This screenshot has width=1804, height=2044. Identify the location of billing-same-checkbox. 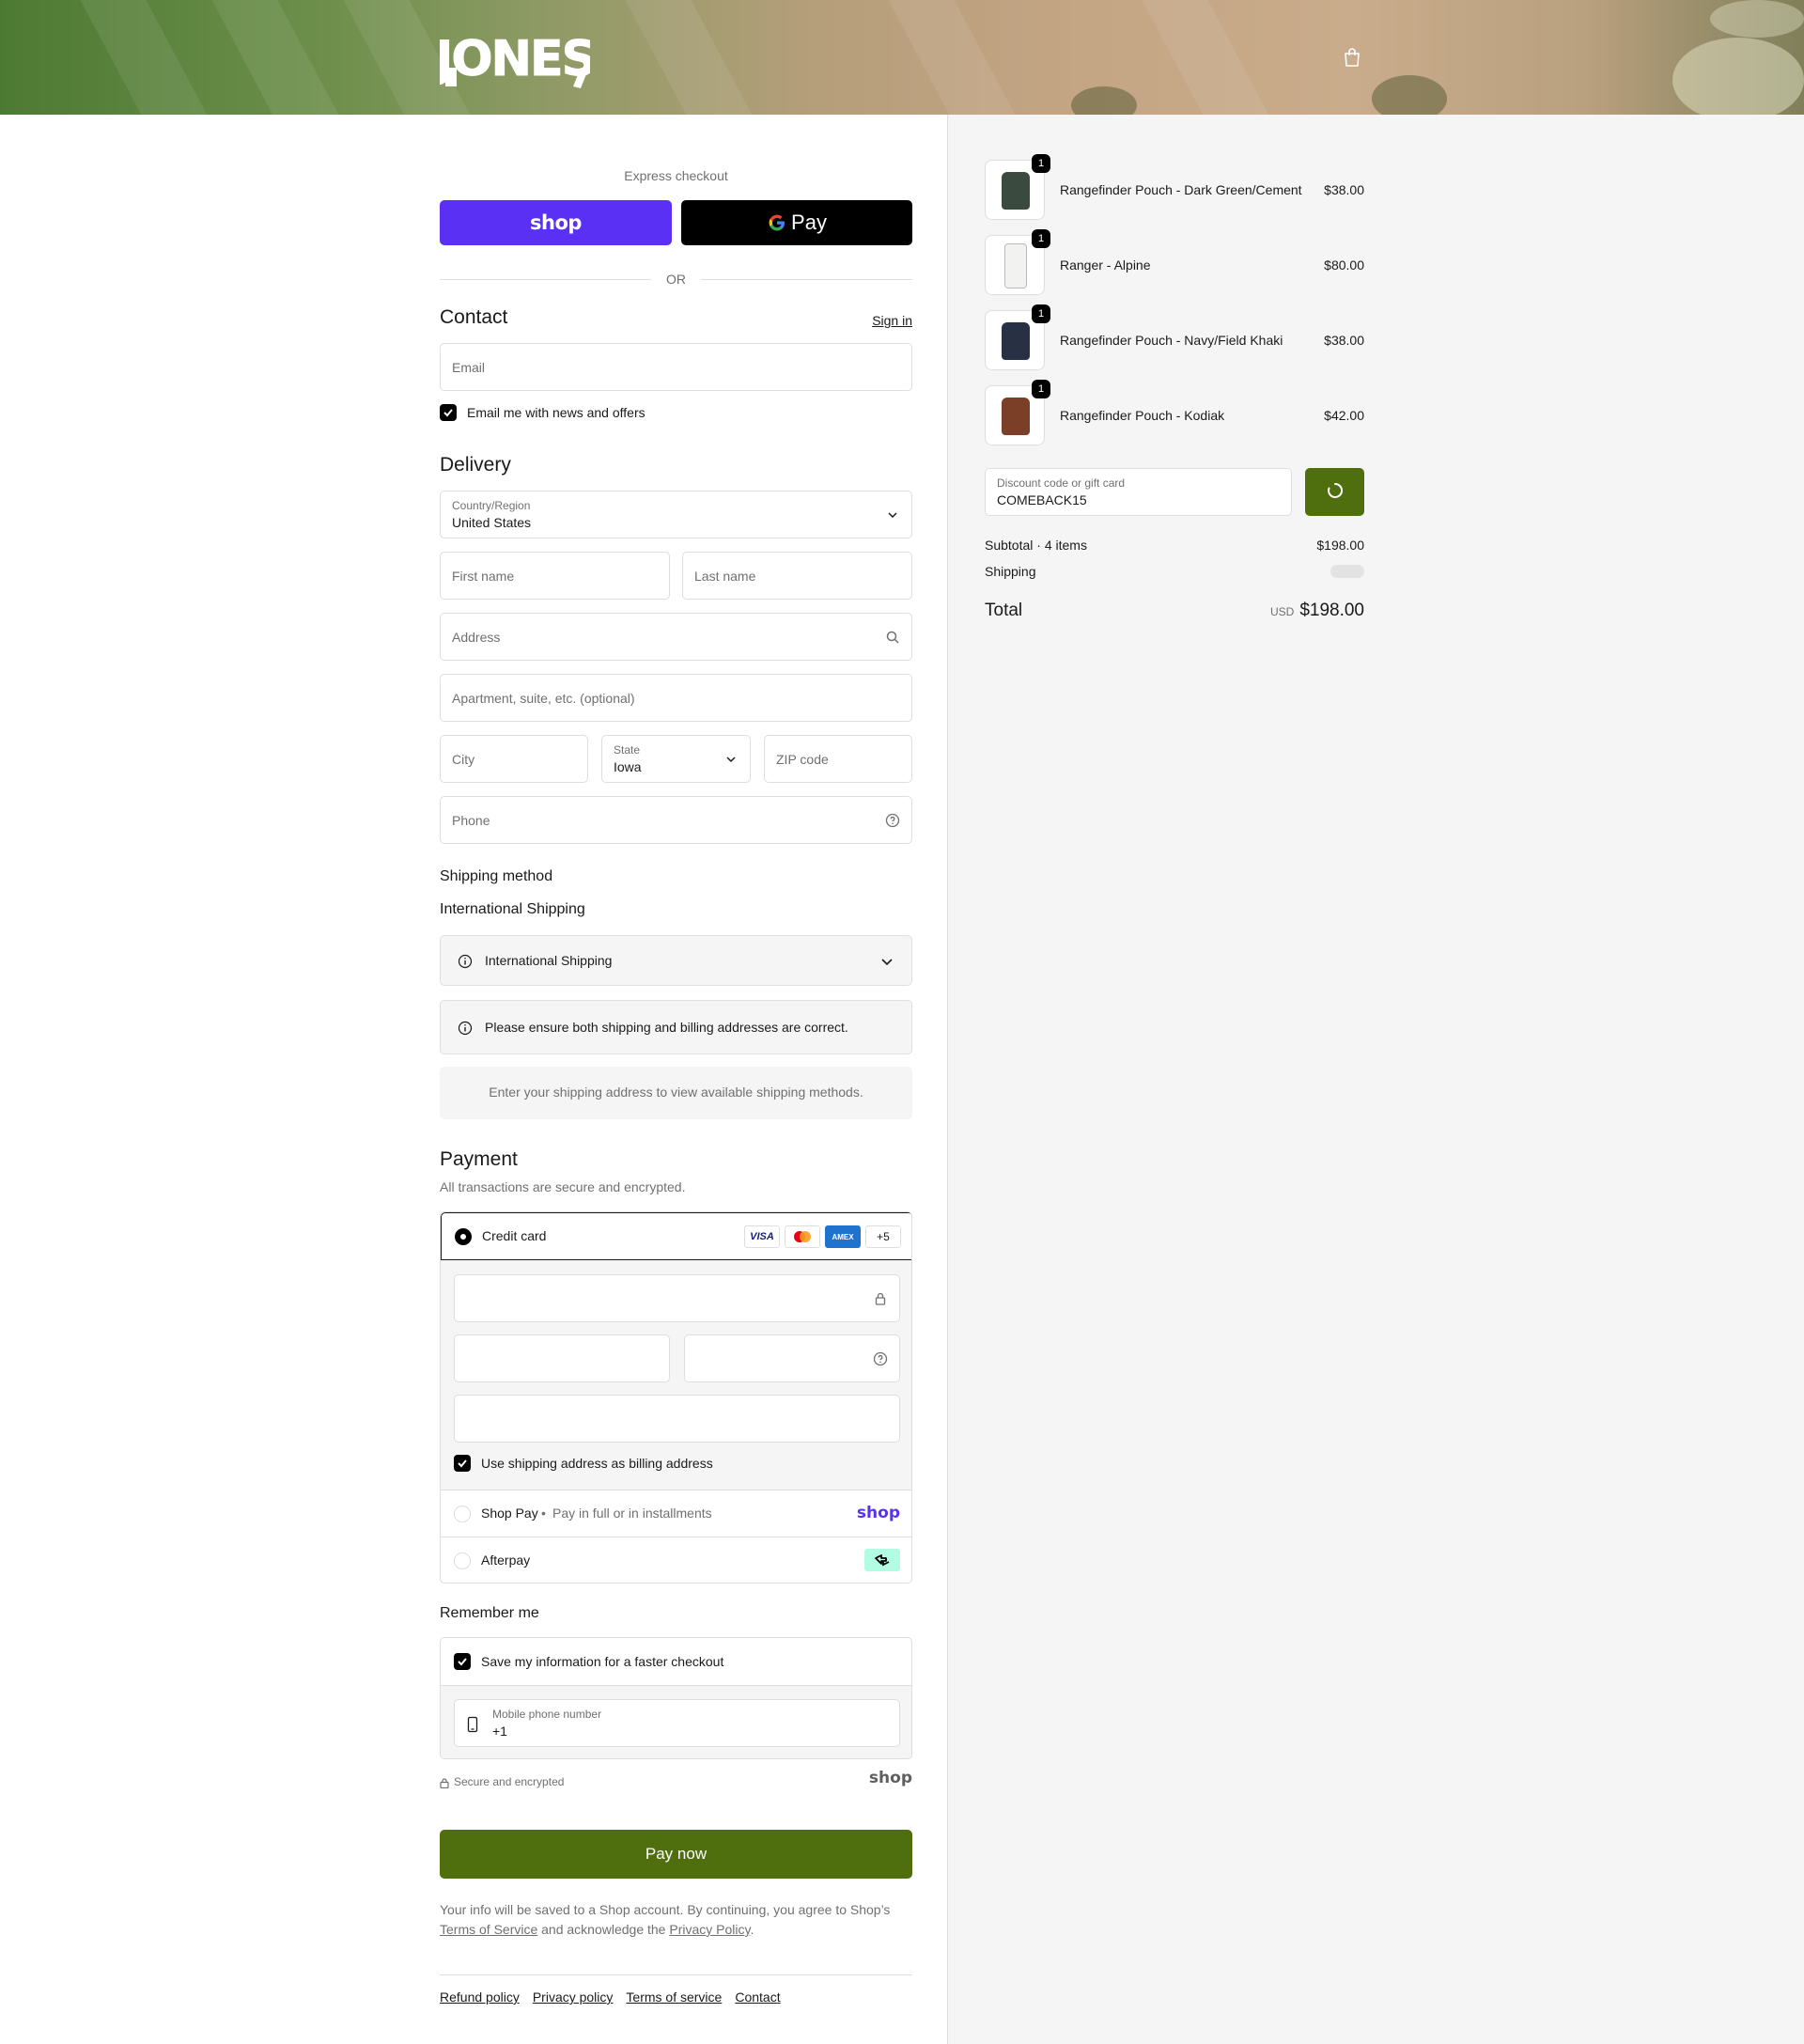
(462, 1463).